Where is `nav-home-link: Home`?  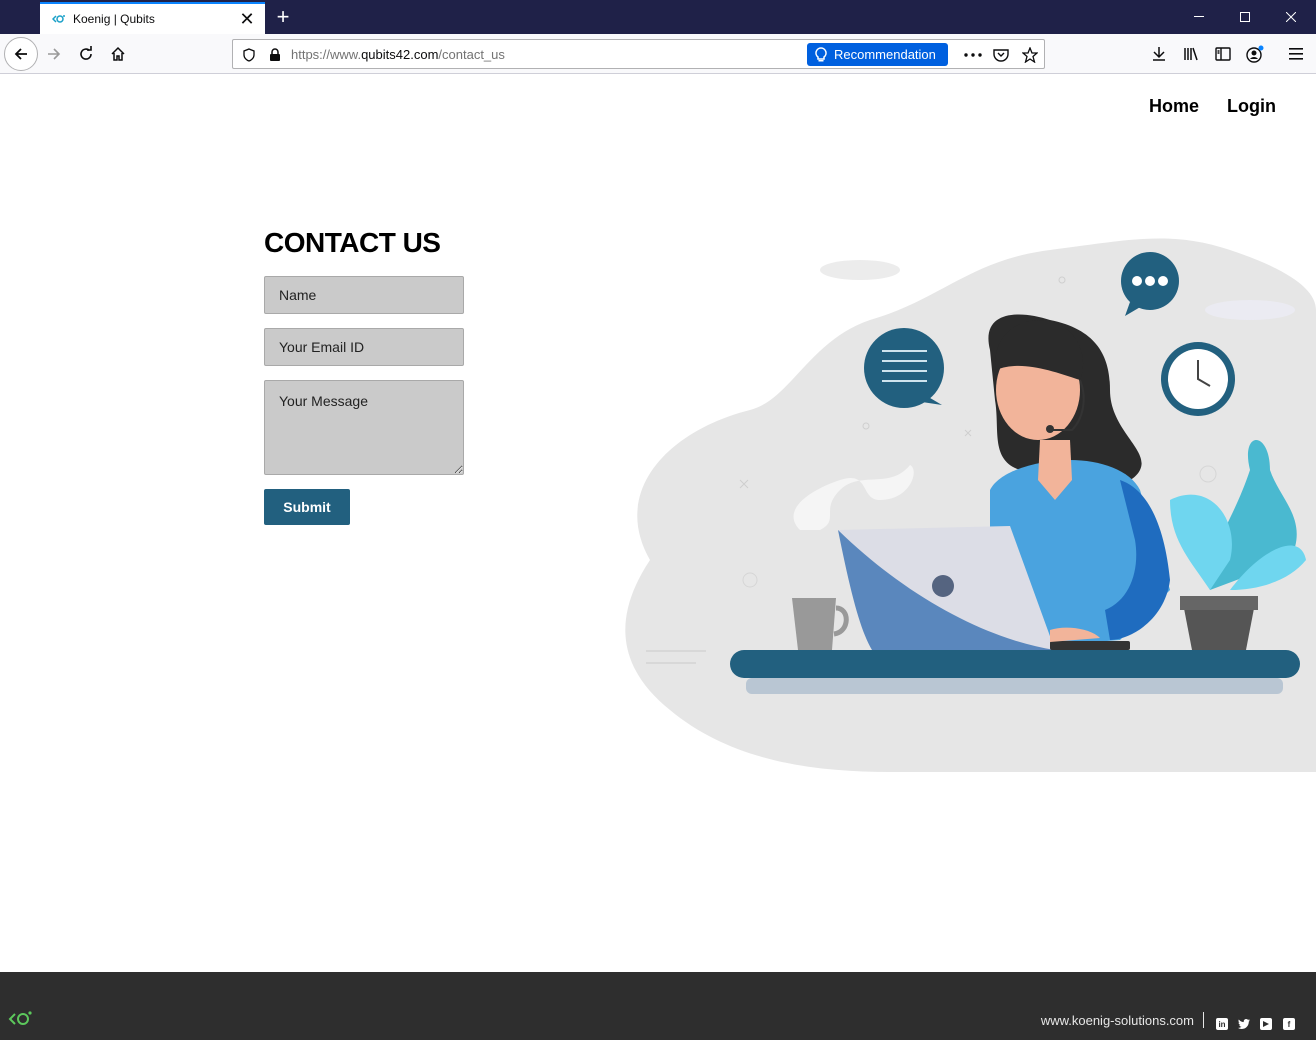 nav-home-link: Home is located at coordinates (1174, 106).